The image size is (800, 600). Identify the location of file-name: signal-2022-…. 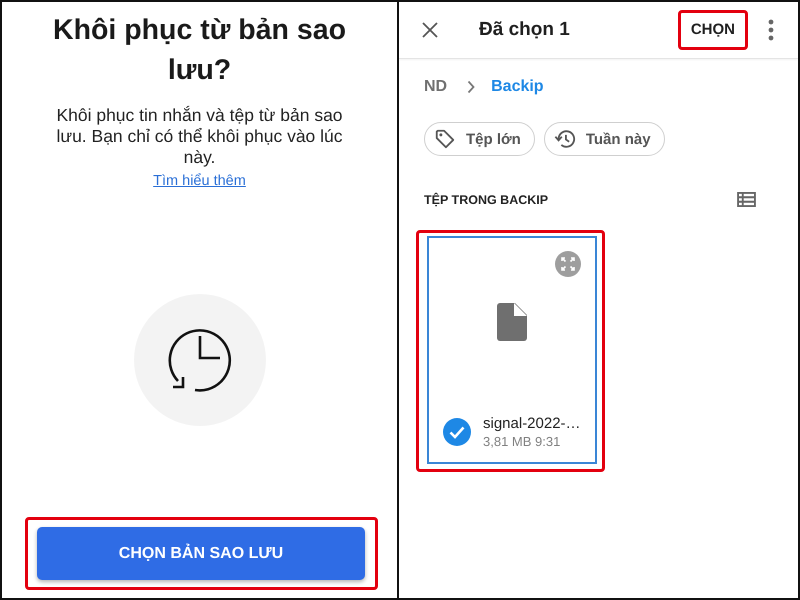
(532, 423).